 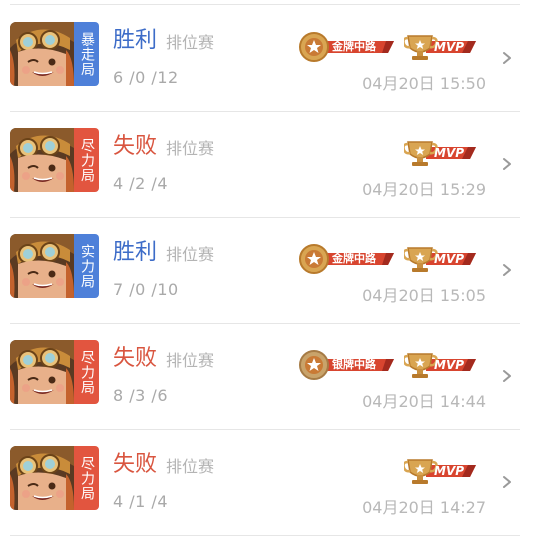 I want to click on match-time: 04月20日 14:27, so click(x=424, y=507).